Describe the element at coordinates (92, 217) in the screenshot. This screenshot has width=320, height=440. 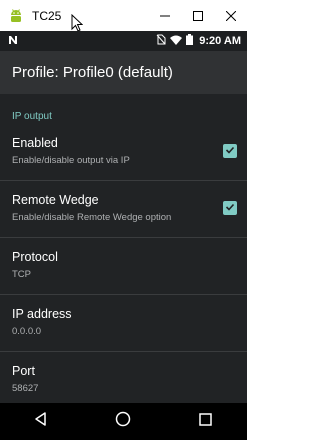
I see `pref-summary: Enable/disable Remote Wedge option` at that location.